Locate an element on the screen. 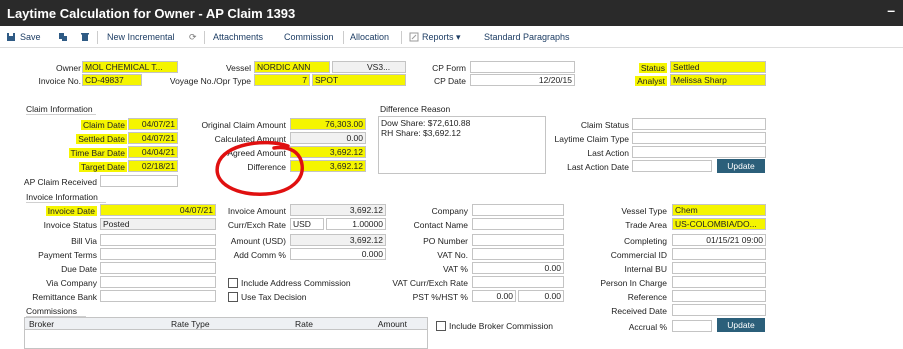  difference-reason-textarea: Dow Share: $72,610.88 RH Share: $3,692.12 is located at coordinates (462, 145).